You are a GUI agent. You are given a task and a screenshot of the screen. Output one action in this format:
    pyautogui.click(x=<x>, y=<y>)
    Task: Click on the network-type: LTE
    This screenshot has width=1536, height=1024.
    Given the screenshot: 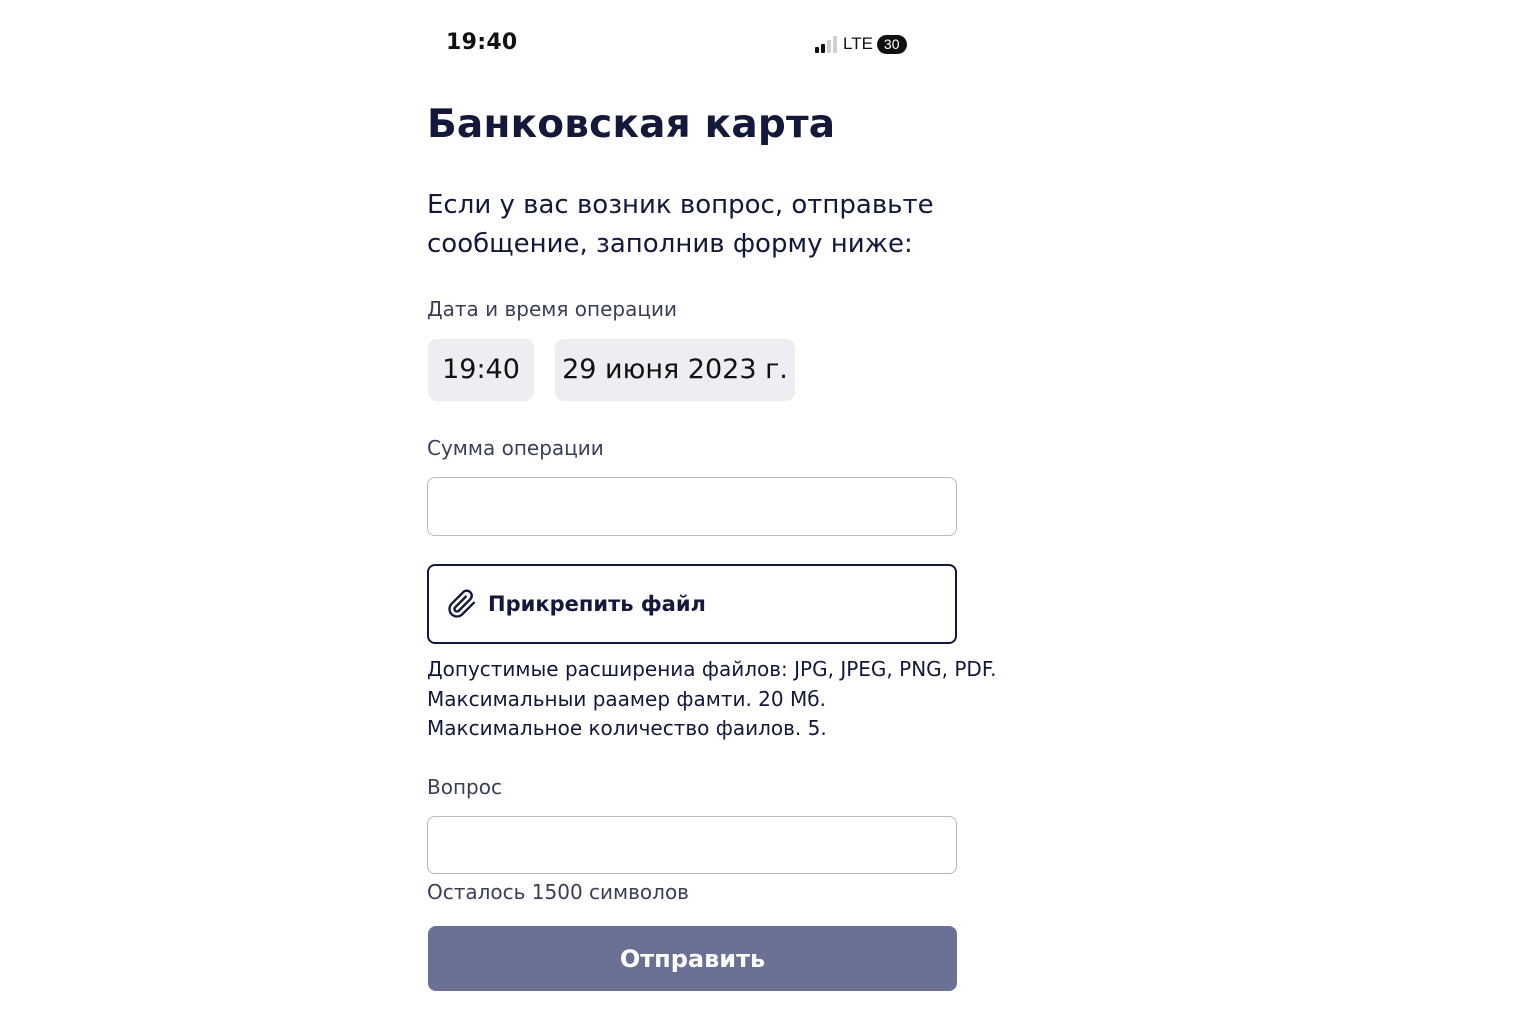 What is the action you would take?
    pyautogui.click(x=858, y=43)
    